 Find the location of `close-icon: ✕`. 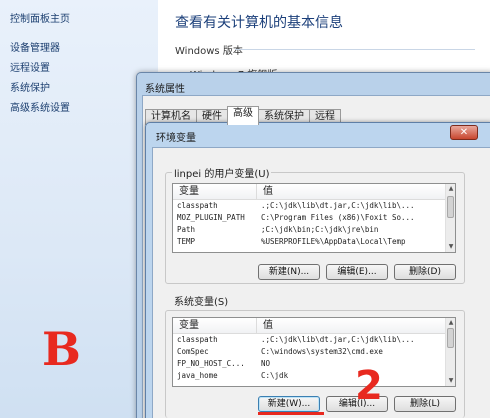

close-icon: ✕ is located at coordinates (464, 132).